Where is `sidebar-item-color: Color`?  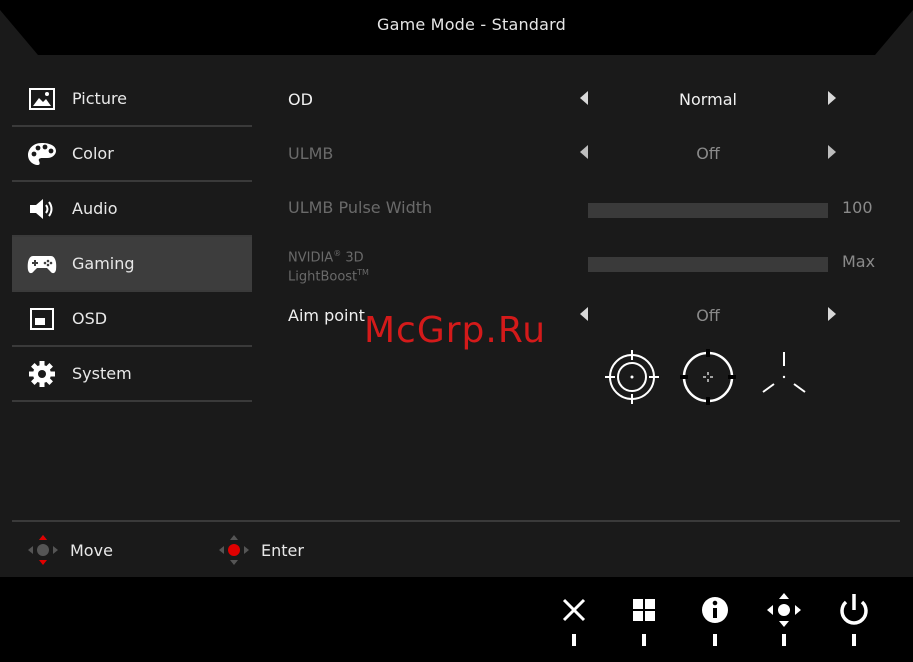
sidebar-item-color: Color is located at coordinates (132, 154).